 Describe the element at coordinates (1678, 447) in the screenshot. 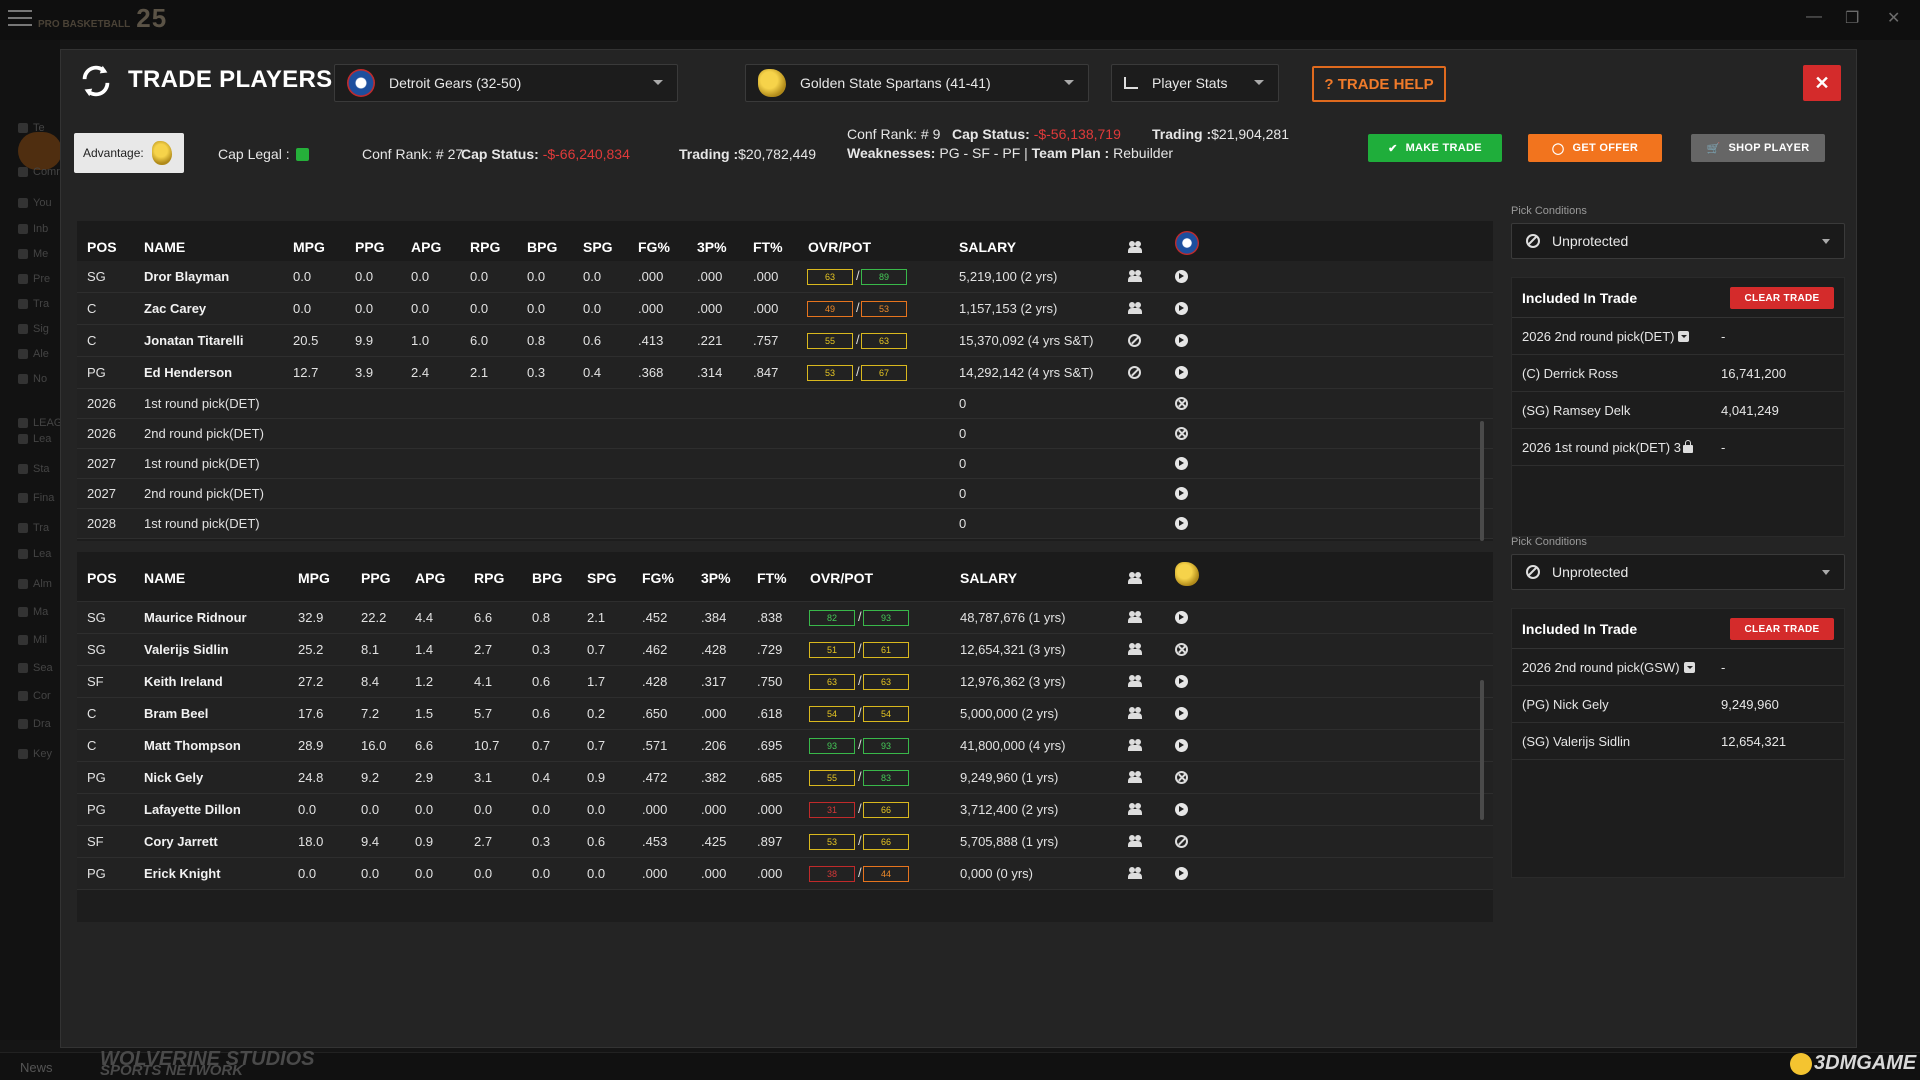

I see `included-item: 2026 1st round pick(DET) 3 -` at that location.